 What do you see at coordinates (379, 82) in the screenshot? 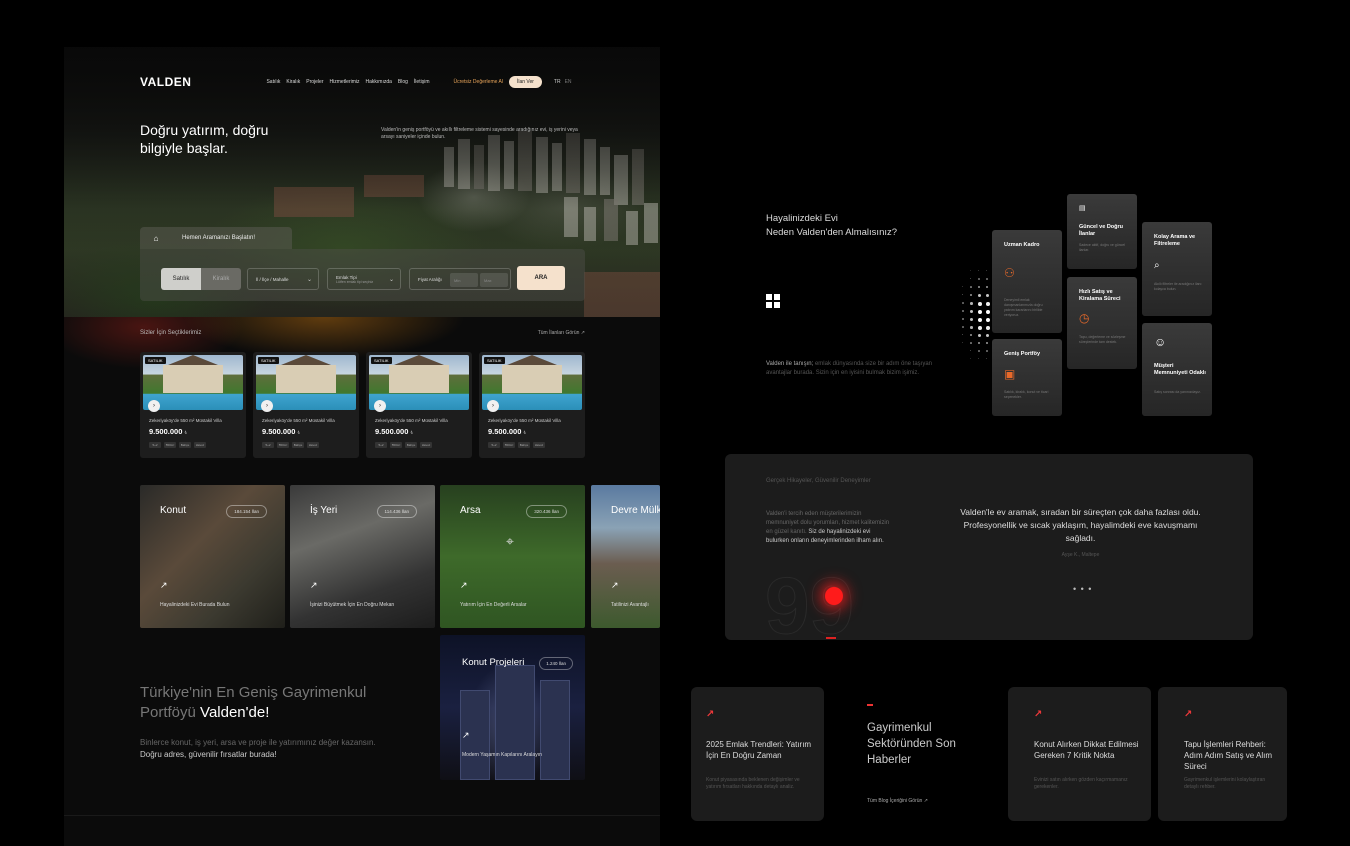
I see `nav-link-hakkimizda: Hakkımızda` at bounding box center [379, 82].